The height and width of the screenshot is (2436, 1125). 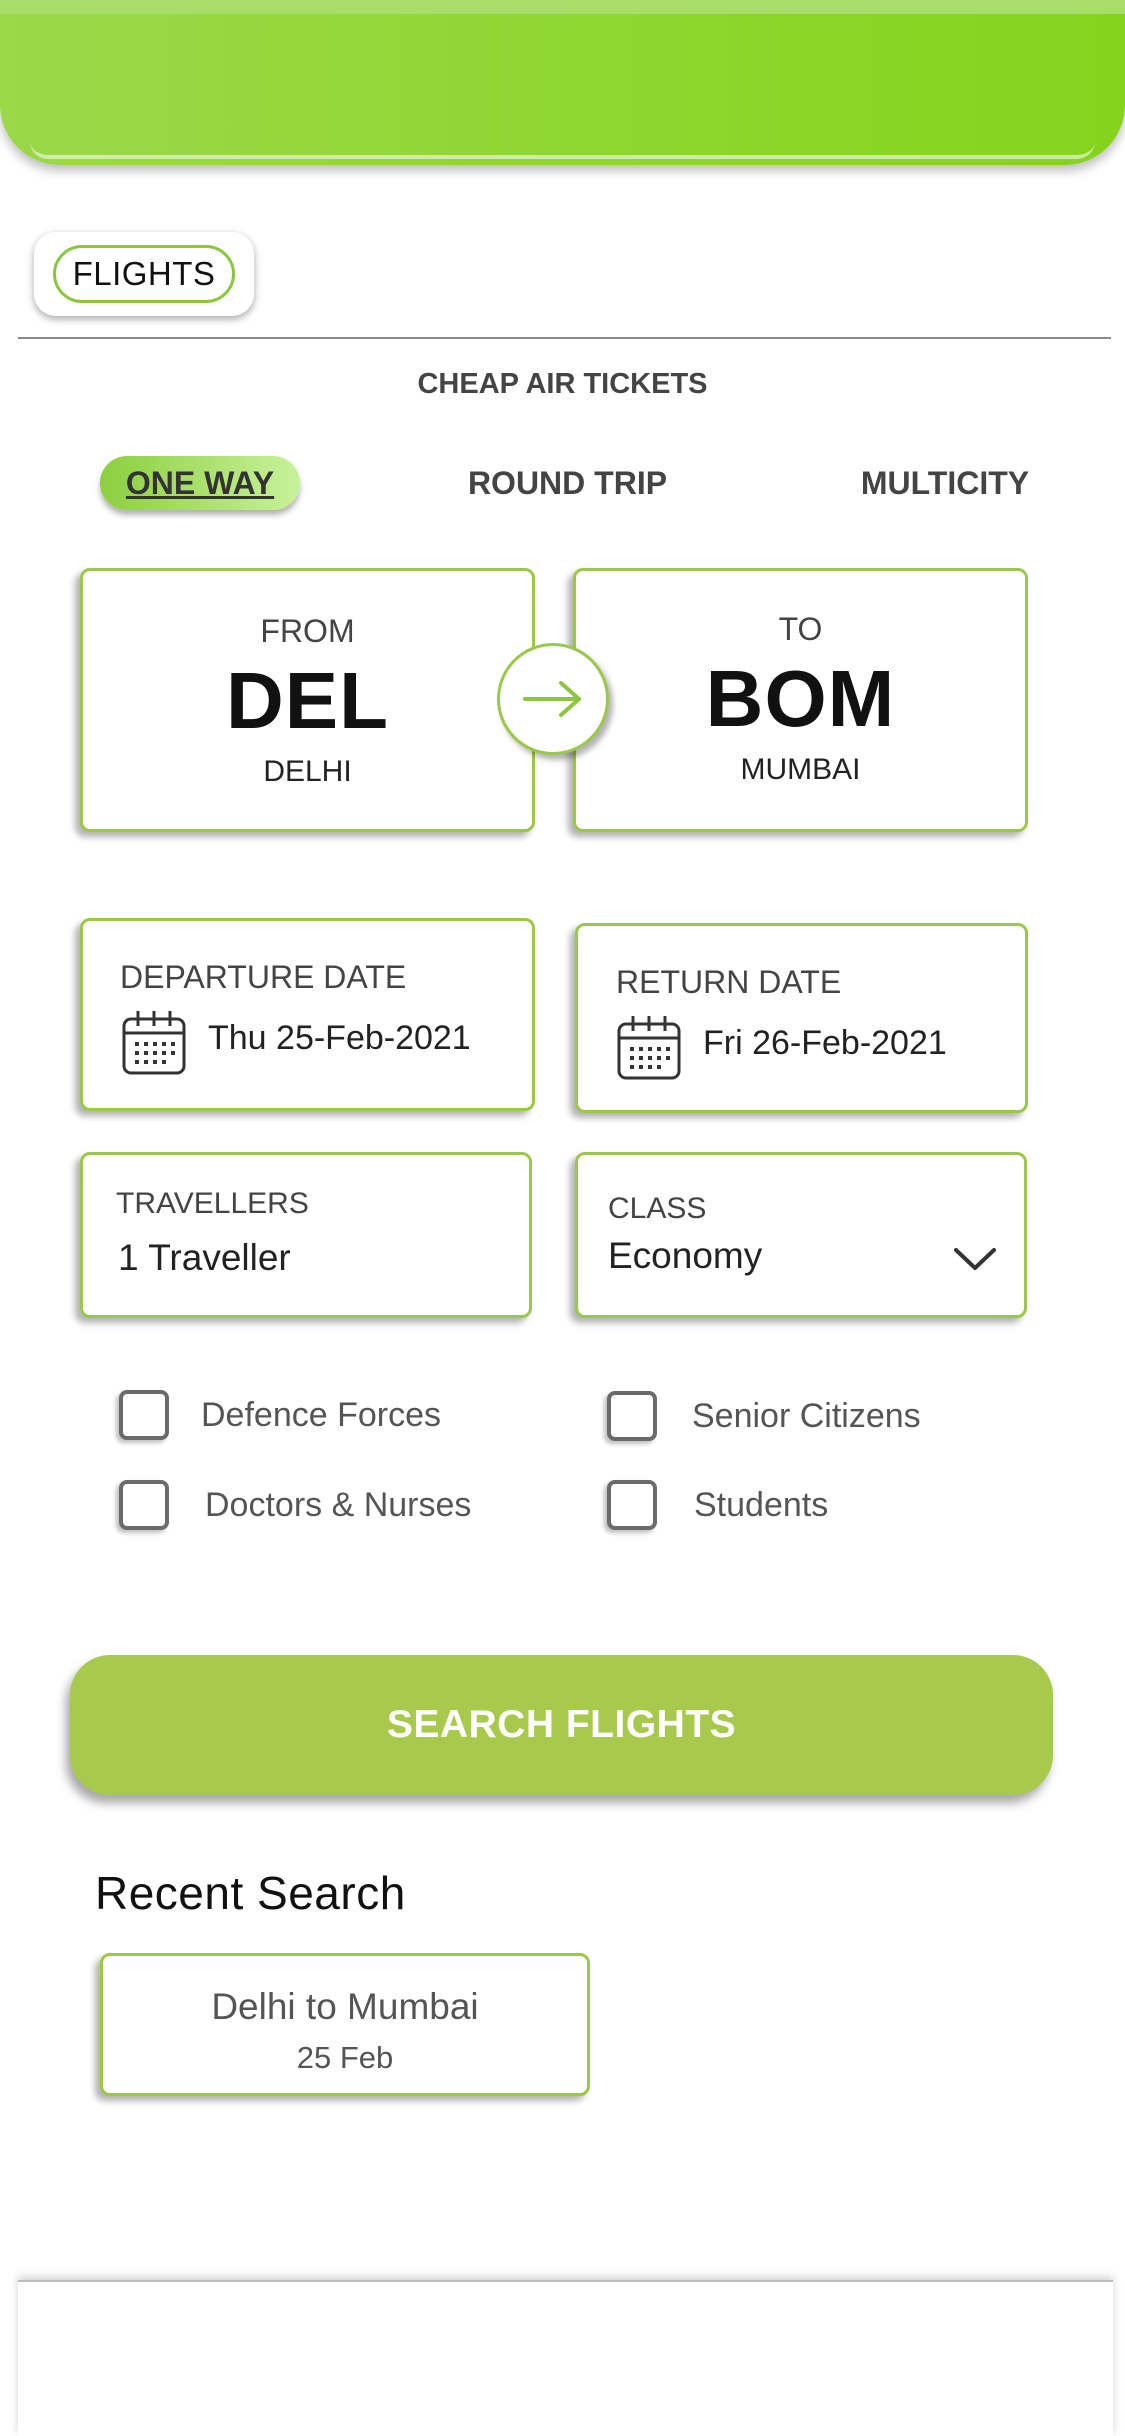 I want to click on class-select: CLASS Economy, so click(x=801, y=1235).